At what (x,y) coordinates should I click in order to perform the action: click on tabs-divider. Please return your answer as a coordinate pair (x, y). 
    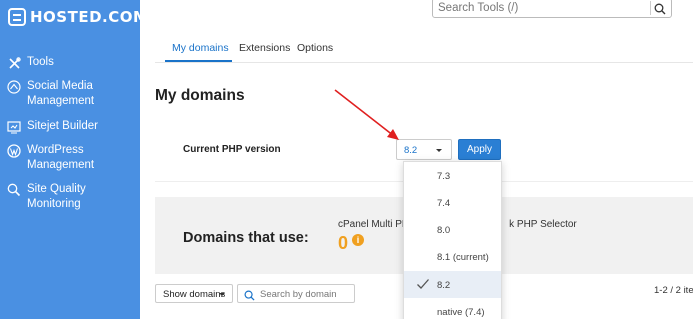
    Looking at the image, I should click on (424, 62).